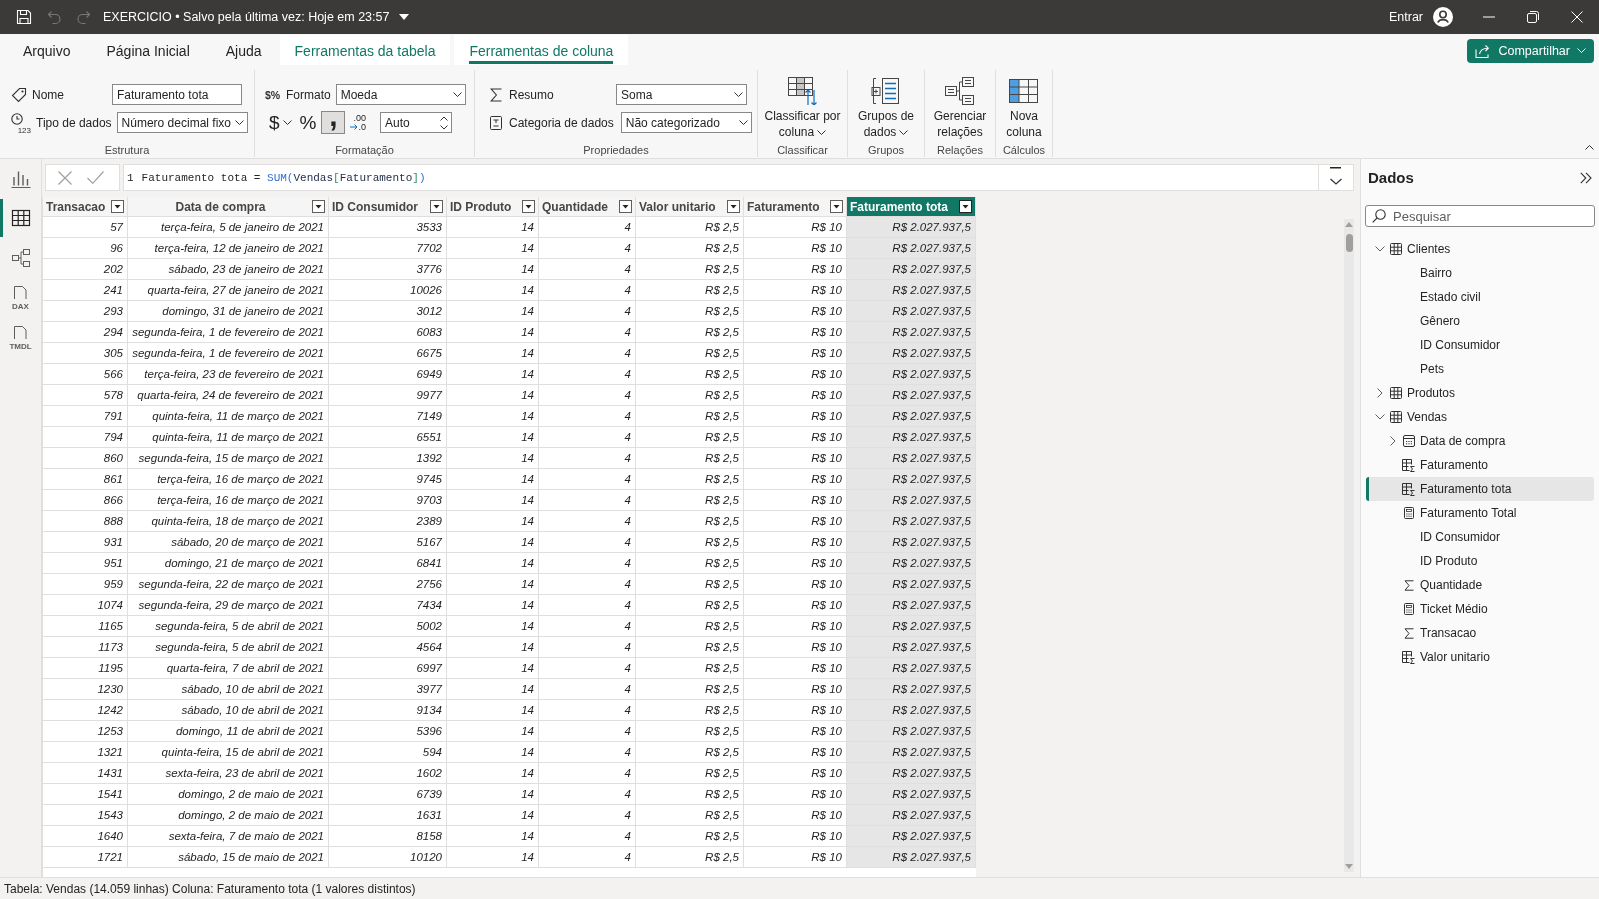 Image resolution: width=1599 pixels, height=899 pixels. What do you see at coordinates (85, 269) in the screenshot?
I see `table-cell: 202` at bounding box center [85, 269].